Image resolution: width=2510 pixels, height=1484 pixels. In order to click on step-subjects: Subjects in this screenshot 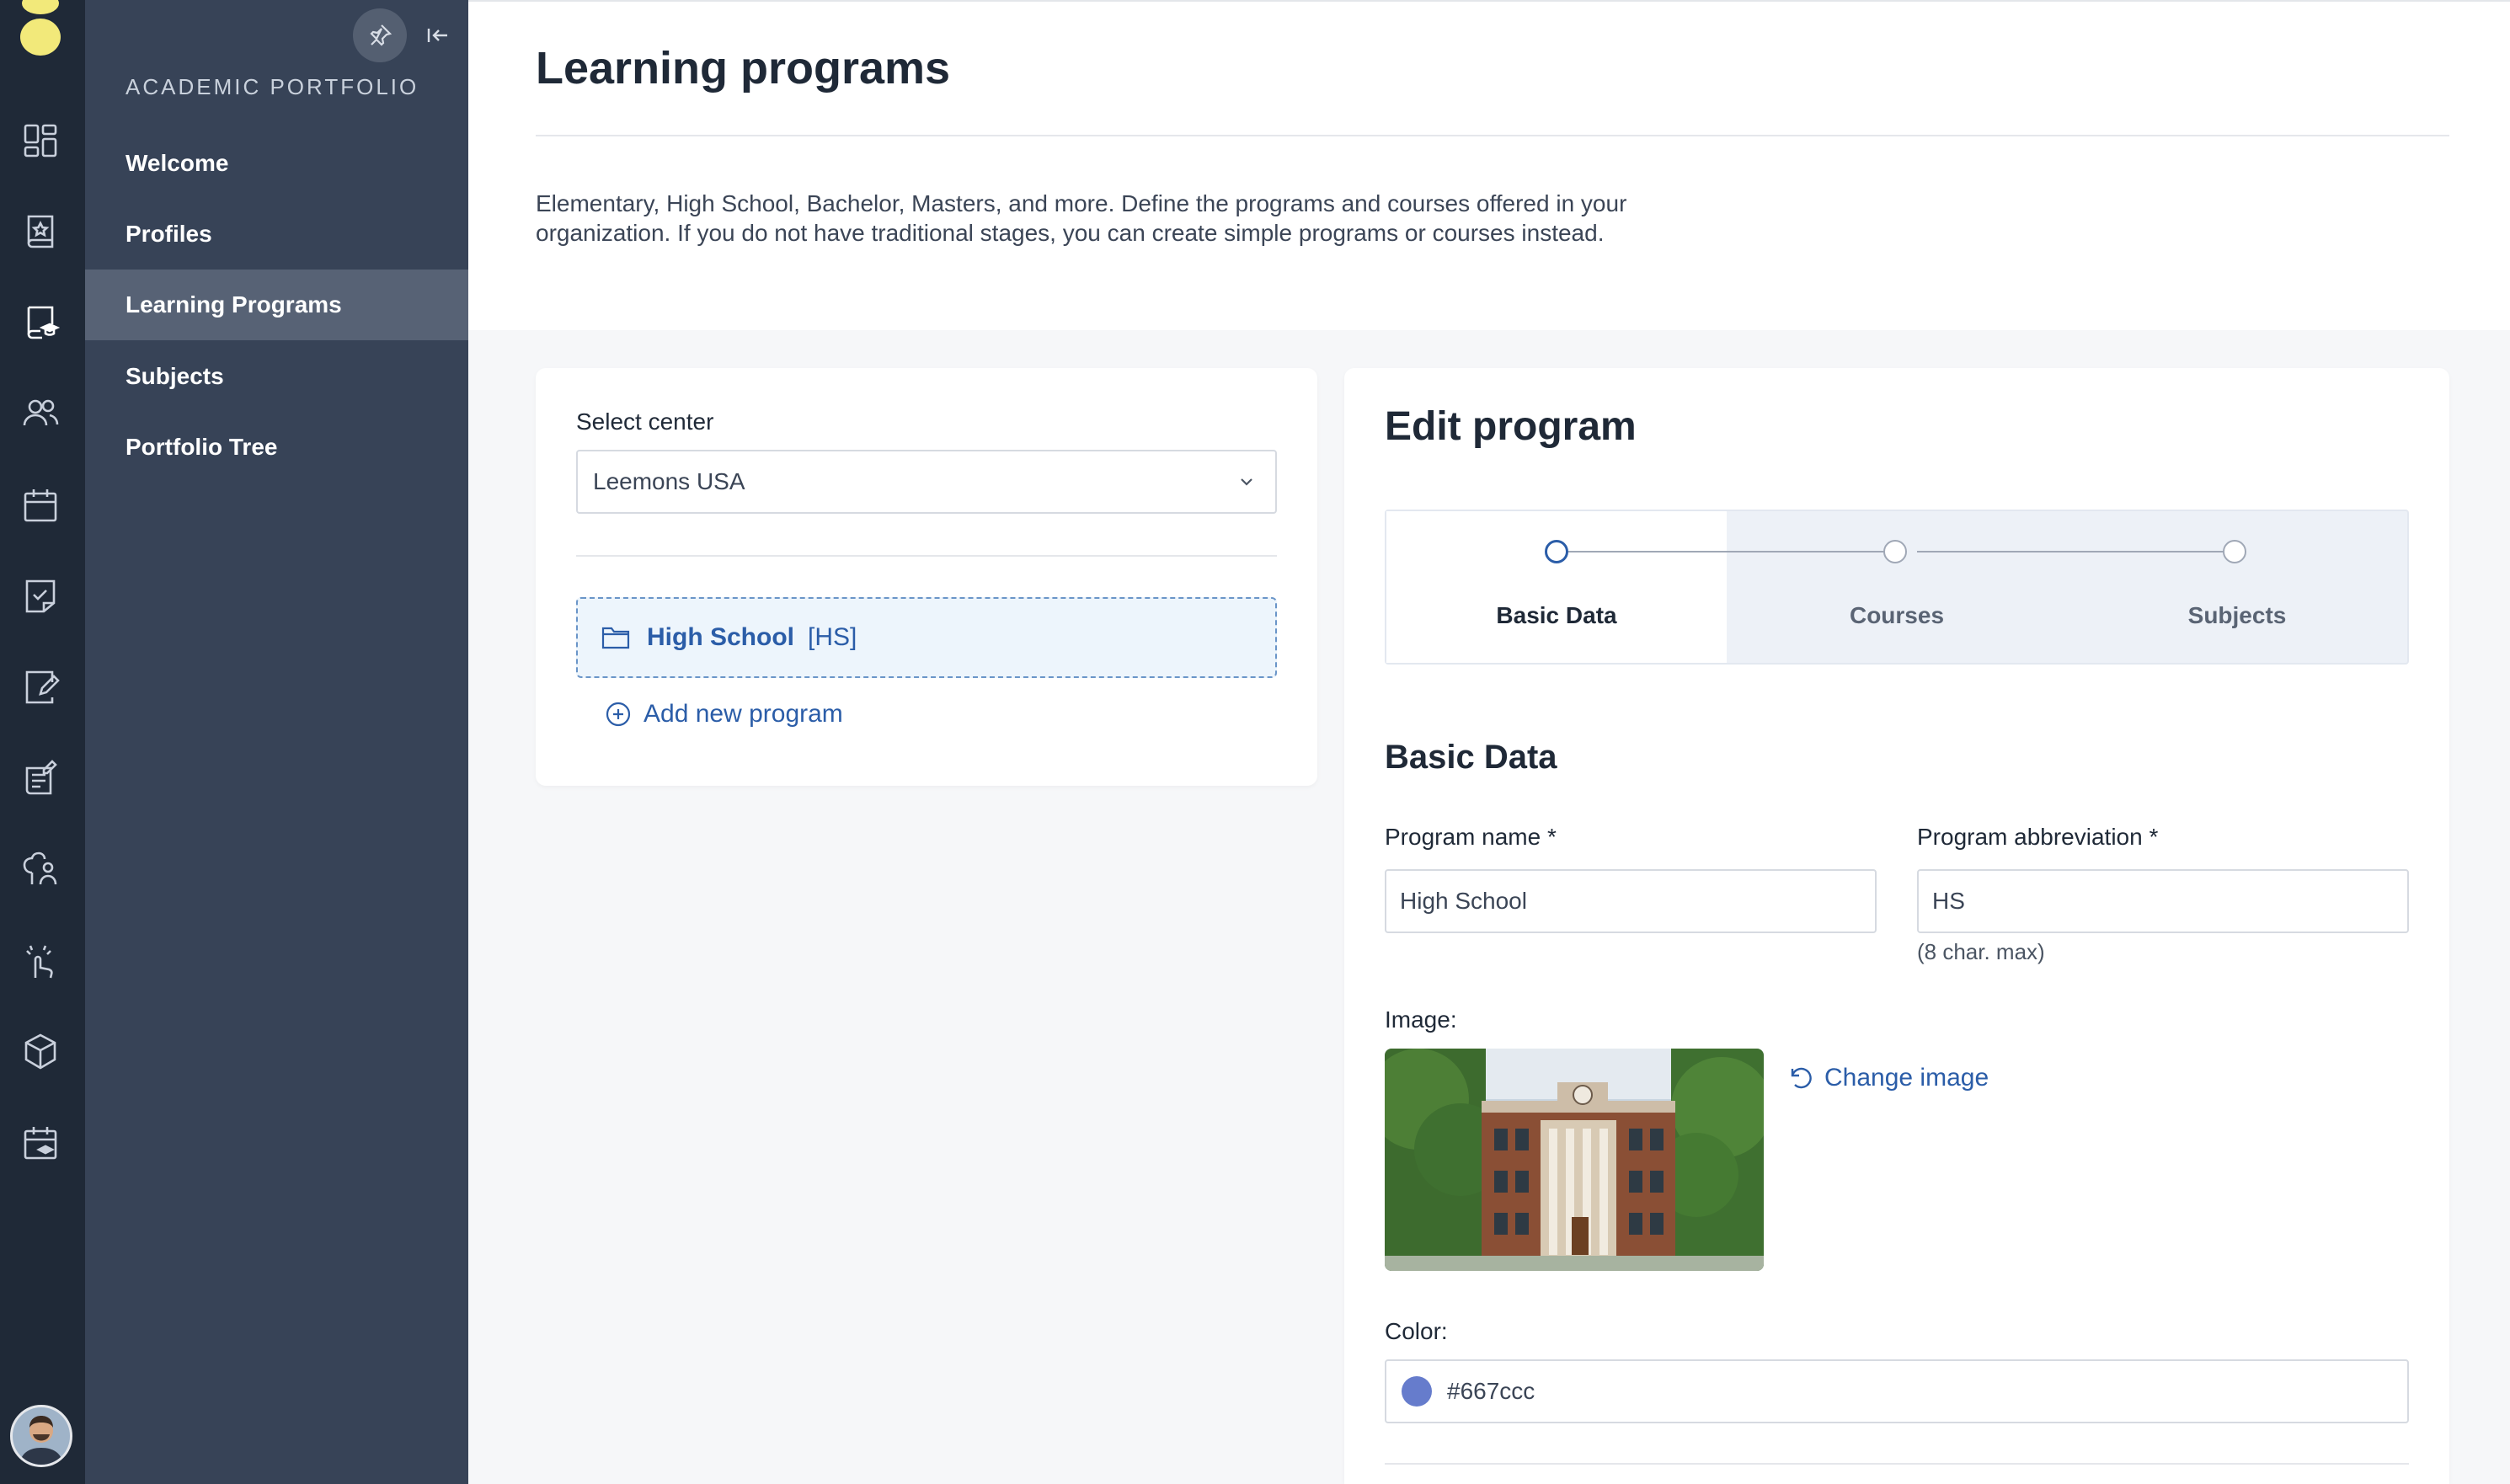, I will do `click(2237, 616)`.